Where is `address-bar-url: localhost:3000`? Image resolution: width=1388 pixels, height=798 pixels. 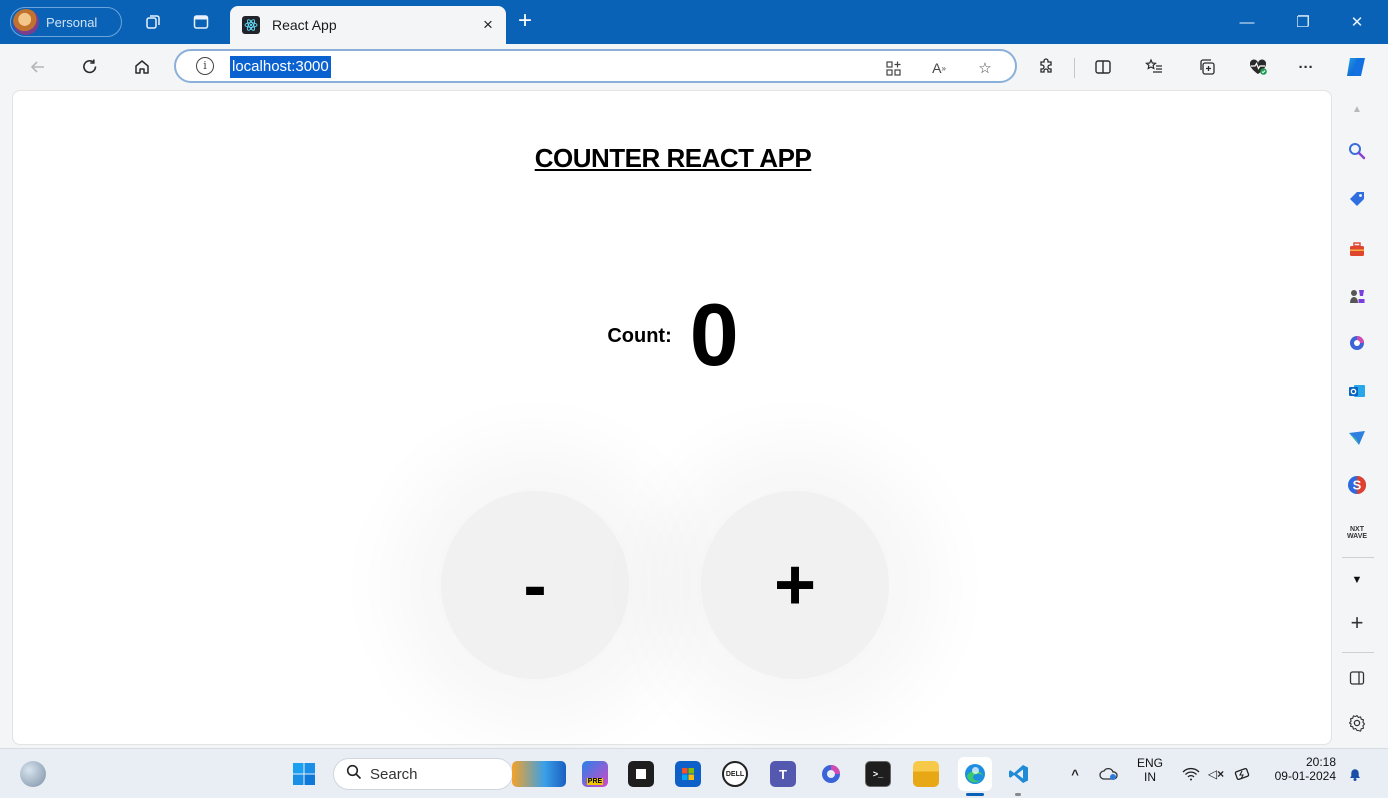 address-bar-url: localhost:3000 is located at coordinates (280, 67).